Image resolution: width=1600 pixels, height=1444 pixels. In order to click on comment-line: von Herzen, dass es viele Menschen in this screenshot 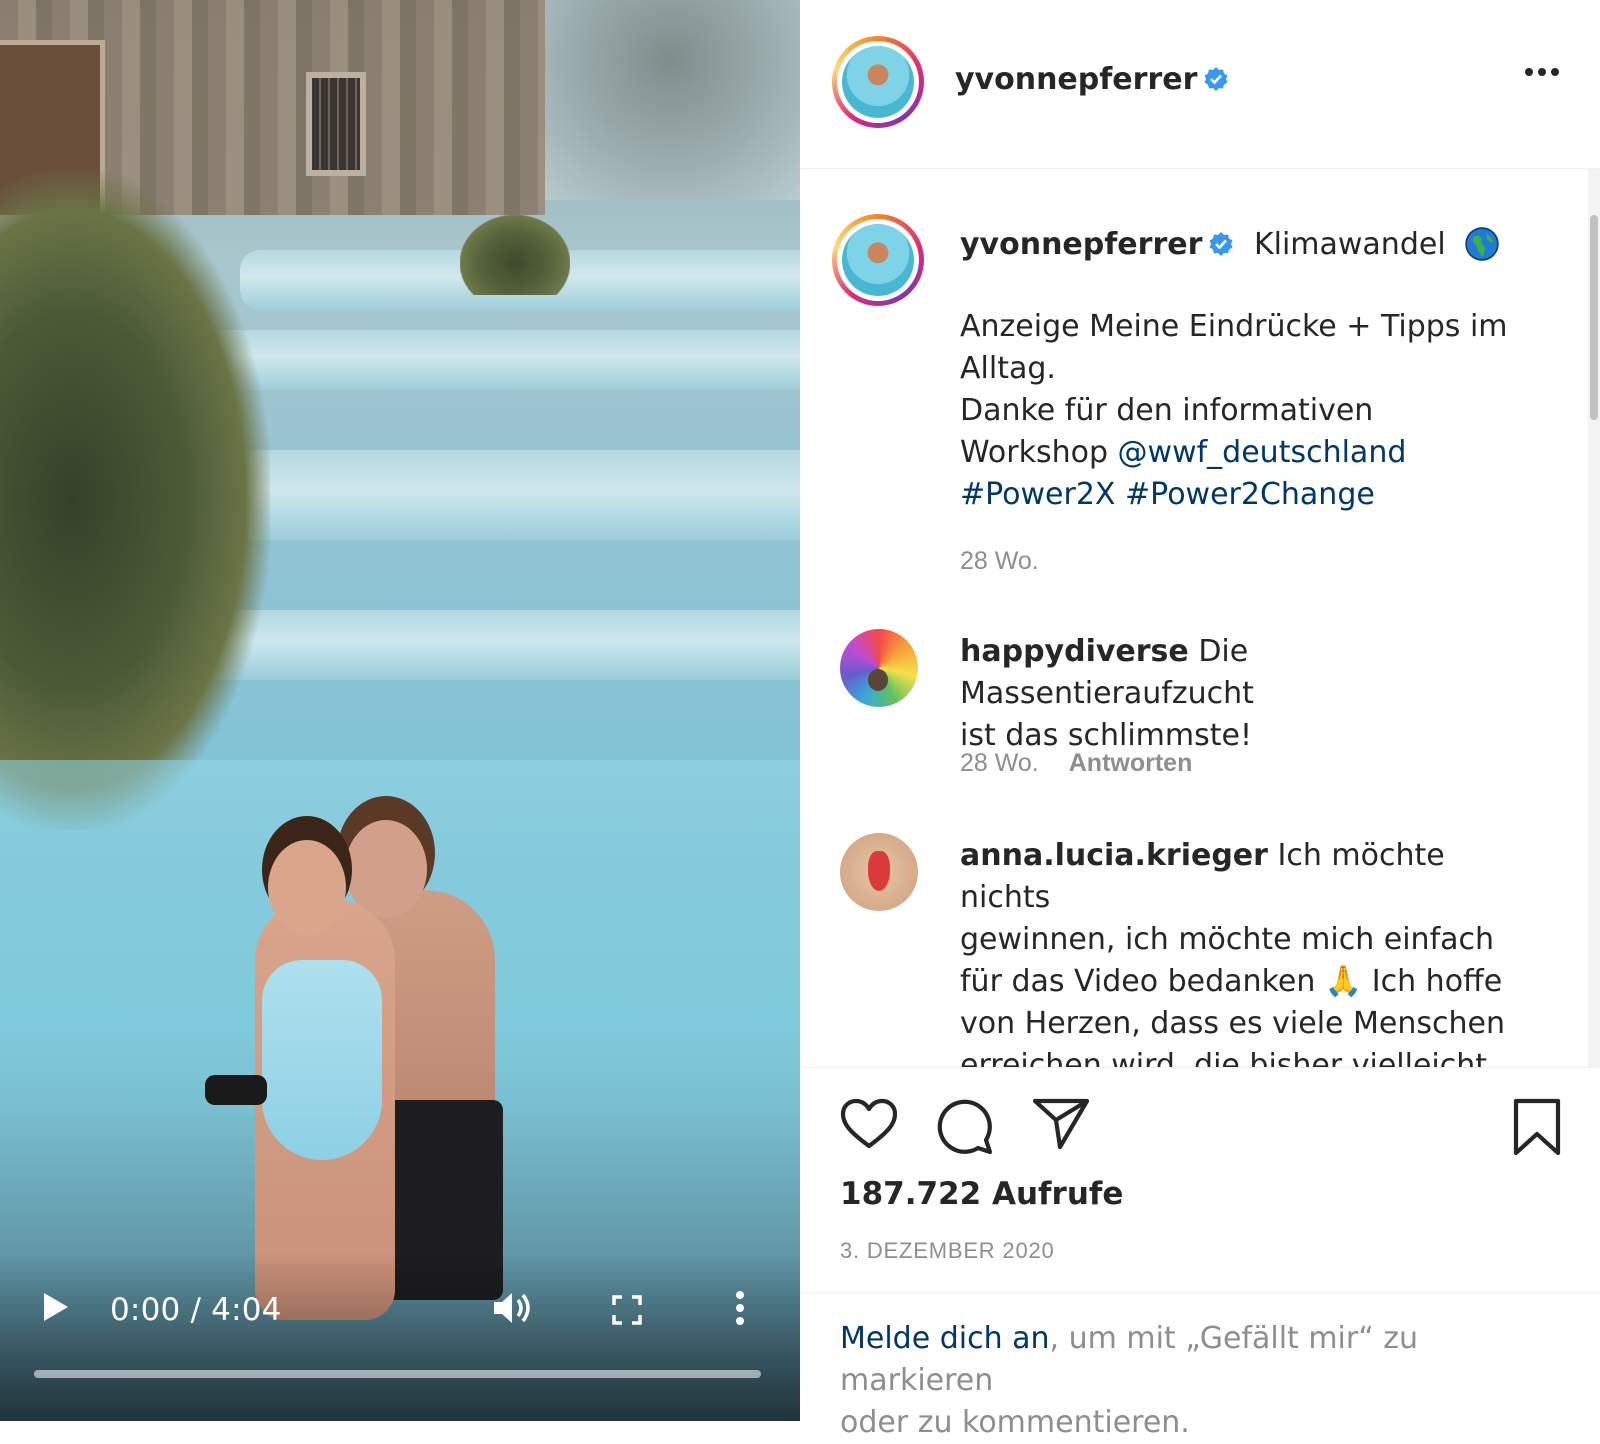, I will do `click(1232, 1023)`.